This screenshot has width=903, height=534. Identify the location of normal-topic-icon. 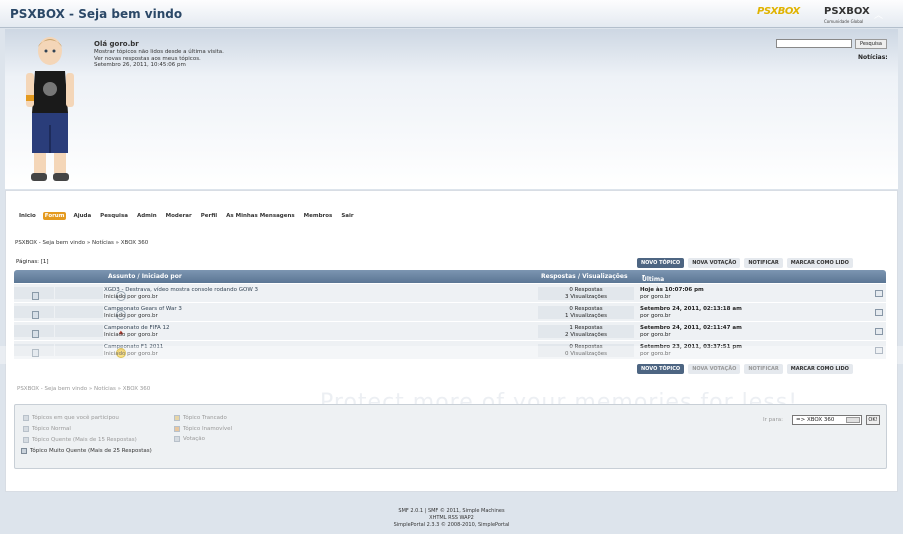
(26, 429).